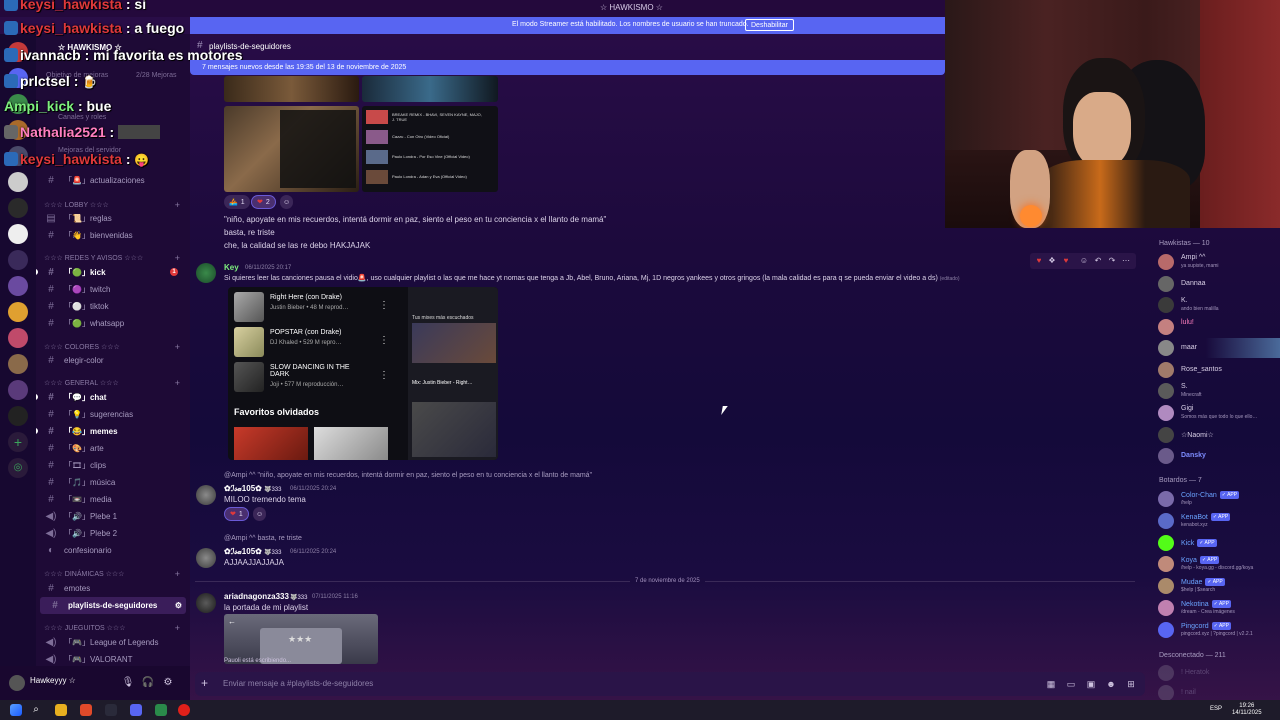 This screenshot has height=720, width=1280. I want to click on search-icon: ⌕, so click(36, 710).